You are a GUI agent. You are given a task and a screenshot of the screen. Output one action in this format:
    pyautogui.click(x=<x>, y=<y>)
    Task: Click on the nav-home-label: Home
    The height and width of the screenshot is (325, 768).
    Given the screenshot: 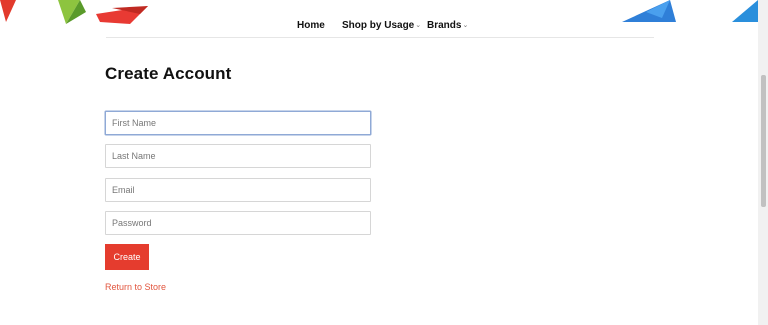 What is the action you would take?
    pyautogui.click(x=311, y=25)
    